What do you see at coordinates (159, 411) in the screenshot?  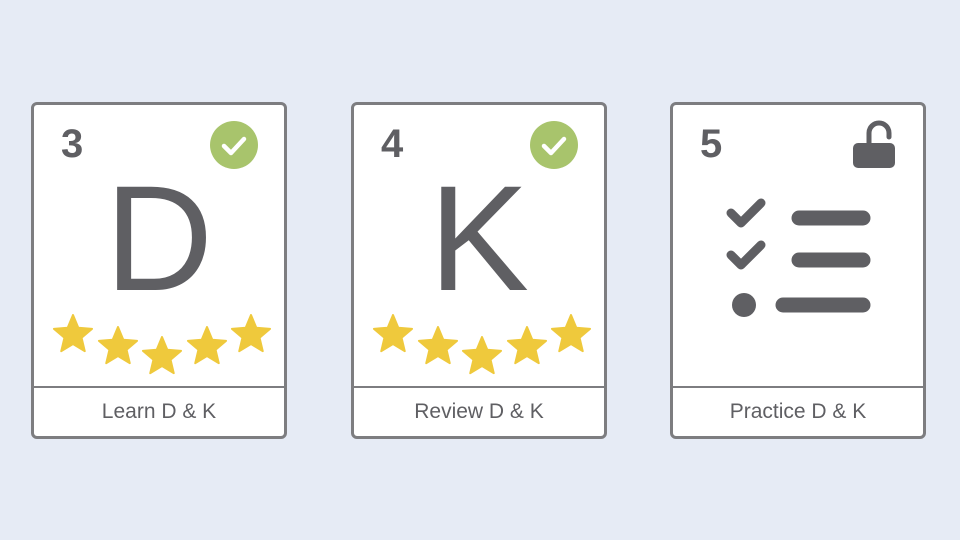 I see `card-label: Learn D & K` at bounding box center [159, 411].